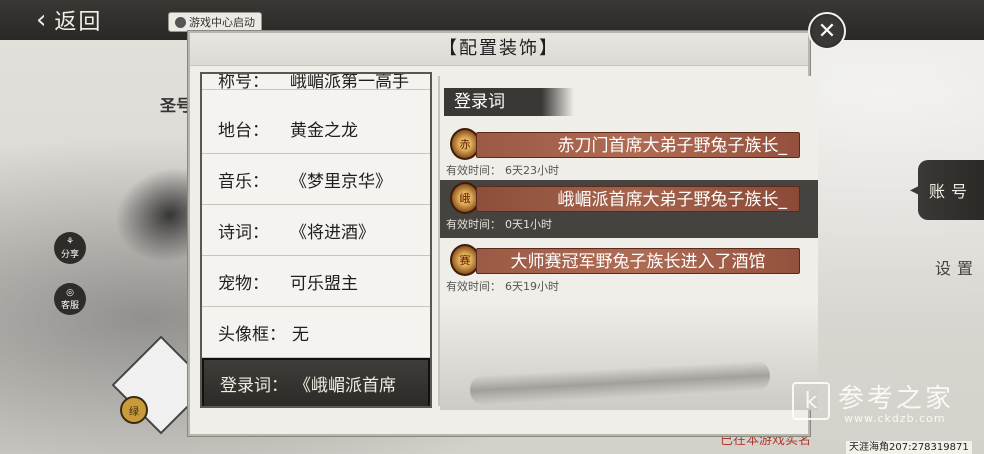  What do you see at coordinates (509, 102) in the screenshot?
I see `section-title: 登录词` at bounding box center [509, 102].